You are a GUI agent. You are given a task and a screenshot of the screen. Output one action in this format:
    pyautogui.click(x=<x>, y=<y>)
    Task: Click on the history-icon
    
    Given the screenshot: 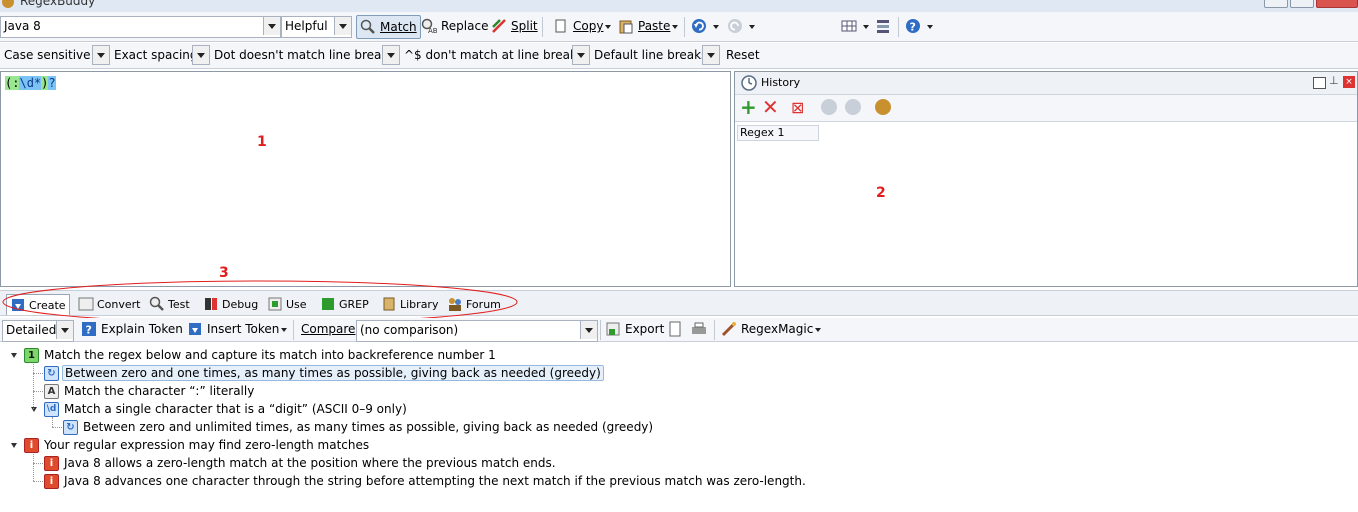 What is the action you would take?
    pyautogui.click(x=749, y=83)
    